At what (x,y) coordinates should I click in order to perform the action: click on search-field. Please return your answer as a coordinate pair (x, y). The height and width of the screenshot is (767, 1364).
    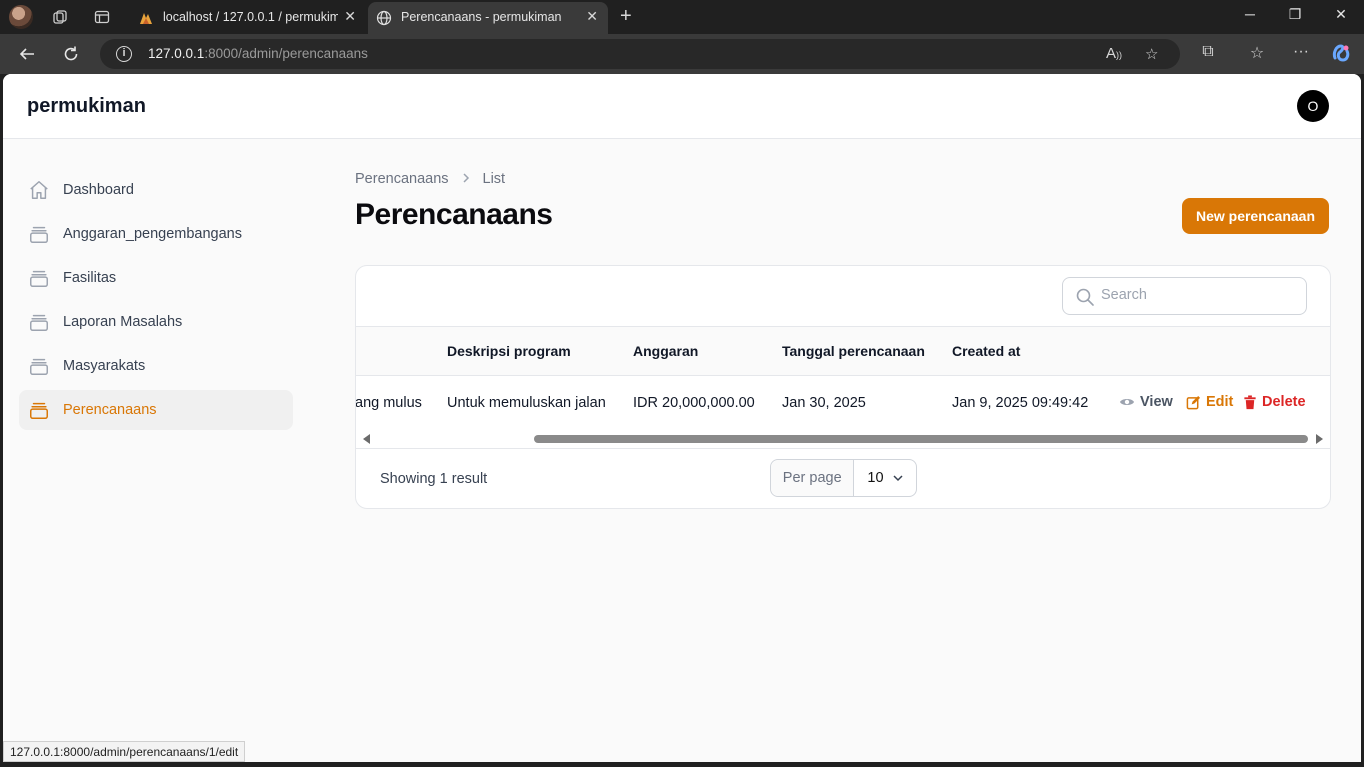
    Looking at the image, I should click on (1184, 296).